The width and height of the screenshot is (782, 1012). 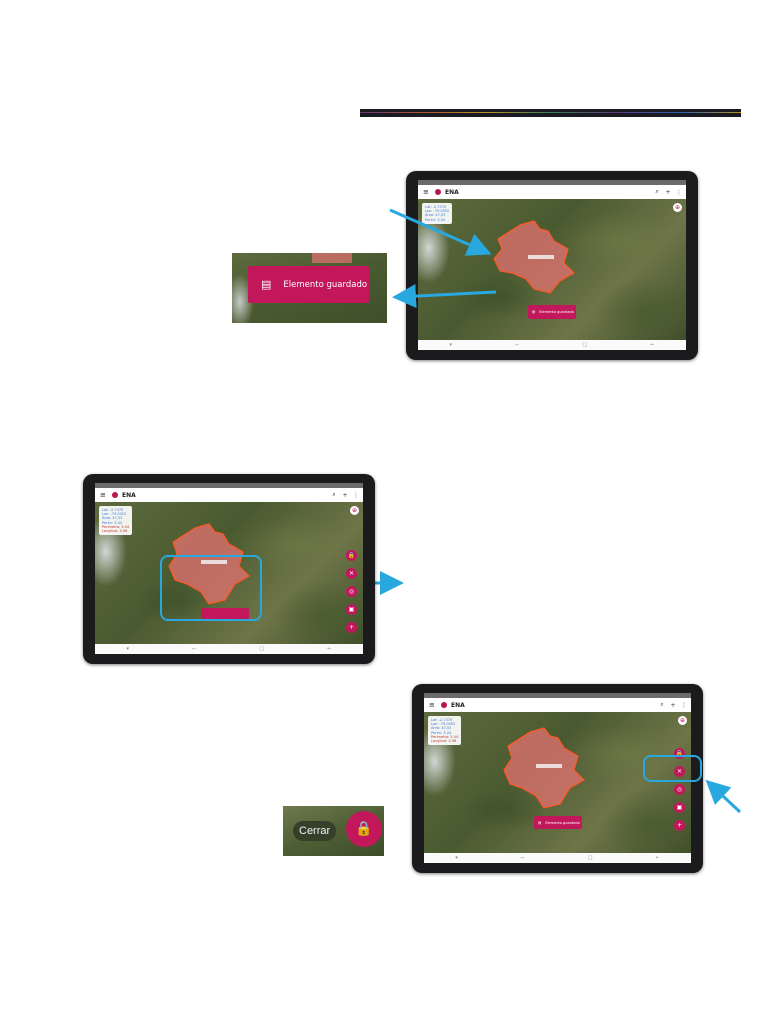 I want to click on zoom-toast-crop: ▤ Elemento guardado, so click(x=309, y=288).